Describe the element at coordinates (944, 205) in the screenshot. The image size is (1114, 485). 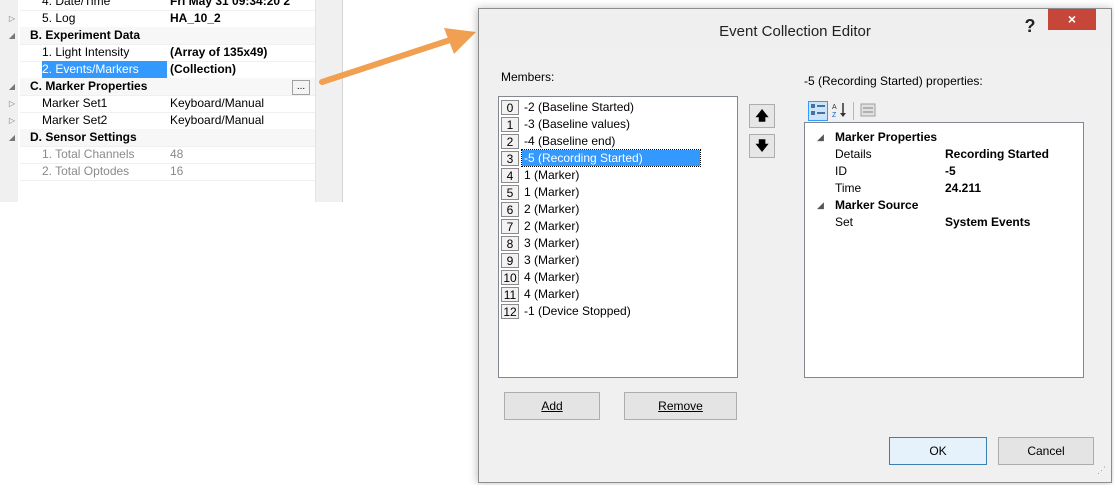
I see `category-marker-source: ◢ Marker Source` at that location.